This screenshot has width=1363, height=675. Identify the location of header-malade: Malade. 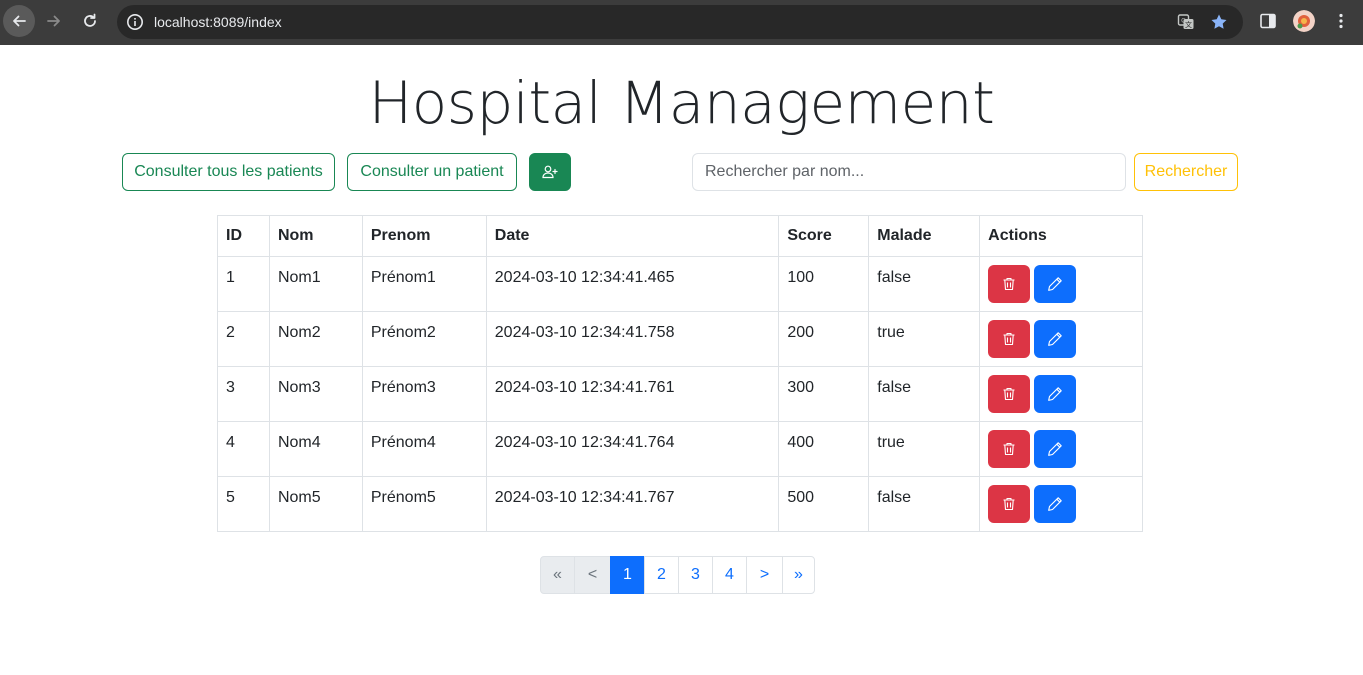
(924, 236).